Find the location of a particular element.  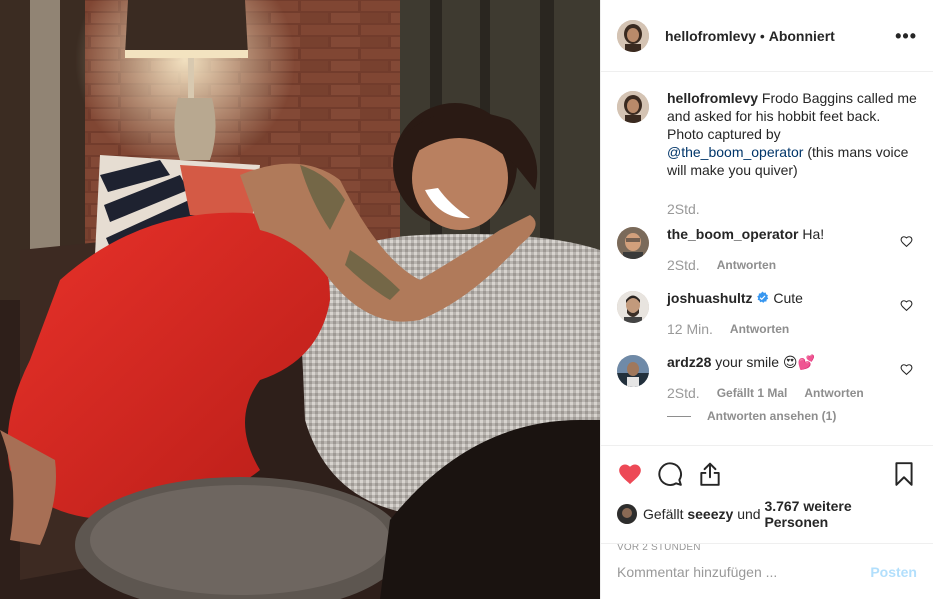

comment-username: joshuashultz is located at coordinates (710, 298).